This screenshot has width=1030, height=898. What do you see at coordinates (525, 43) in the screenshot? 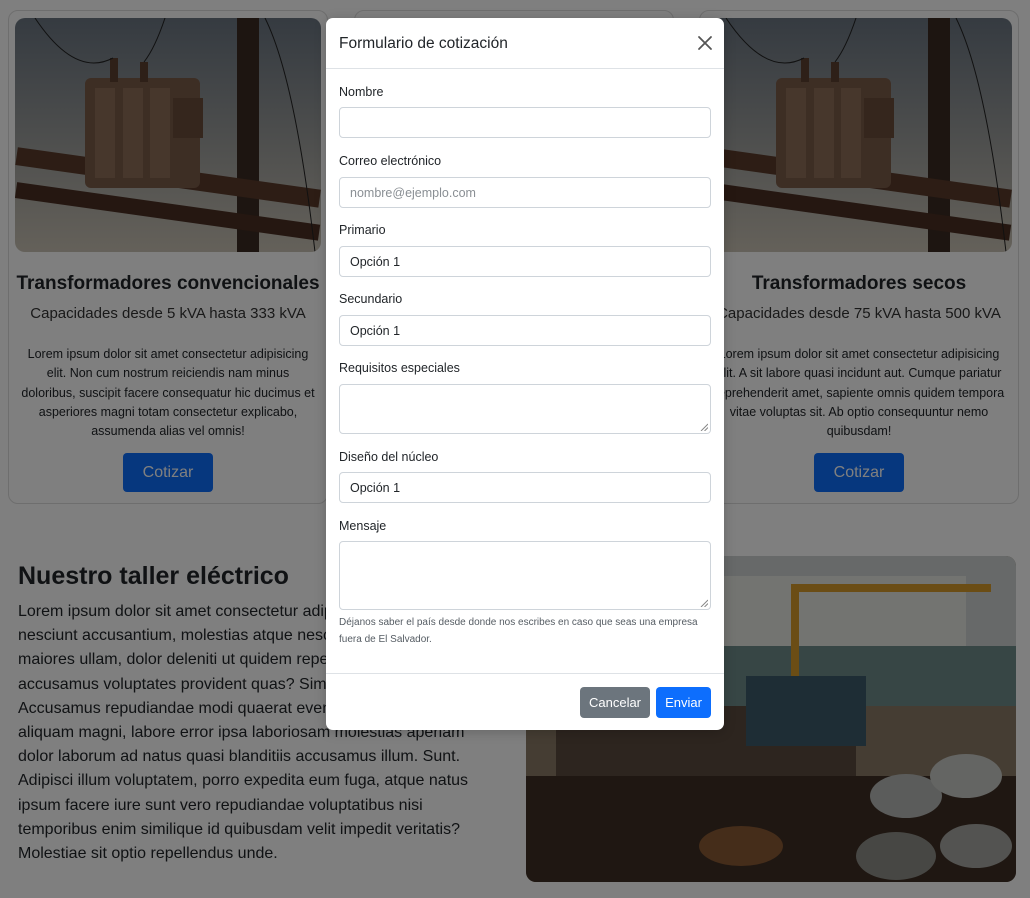
I see `modal-header: Formulario de cotización` at bounding box center [525, 43].